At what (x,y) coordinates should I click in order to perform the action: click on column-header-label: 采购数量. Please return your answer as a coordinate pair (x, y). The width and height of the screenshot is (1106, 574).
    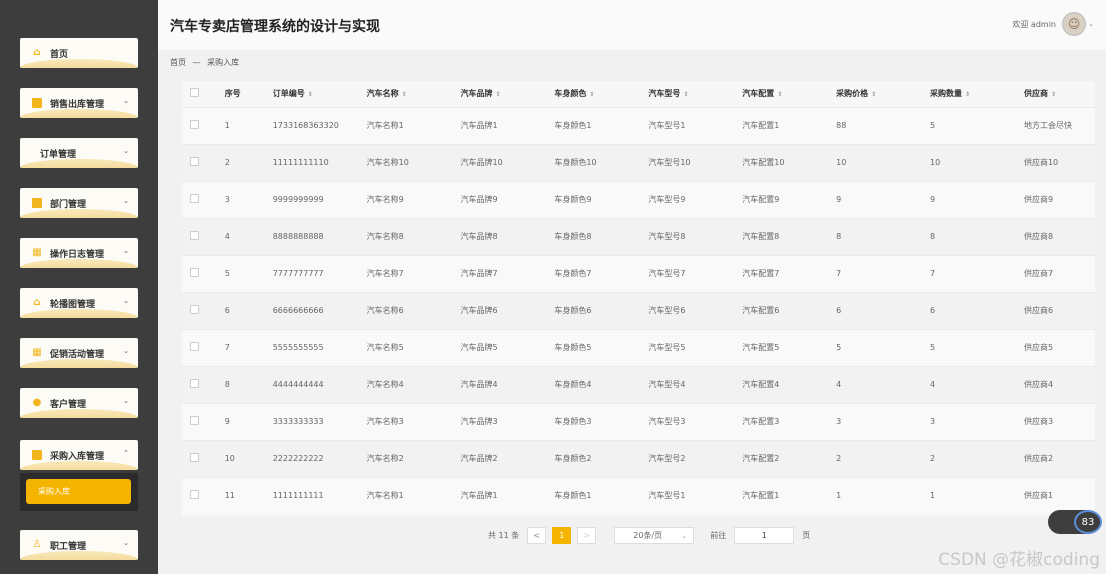
    Looking at the image, I should click on (946, 94).